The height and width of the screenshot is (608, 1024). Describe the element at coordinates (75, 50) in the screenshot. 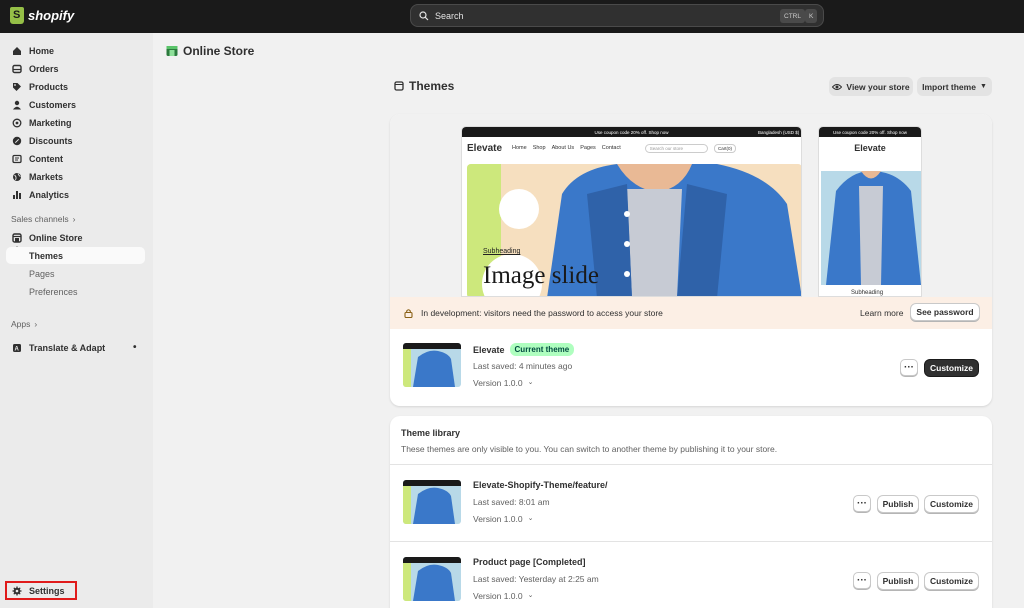

I see `sidebar-item-home: Home` at that location.